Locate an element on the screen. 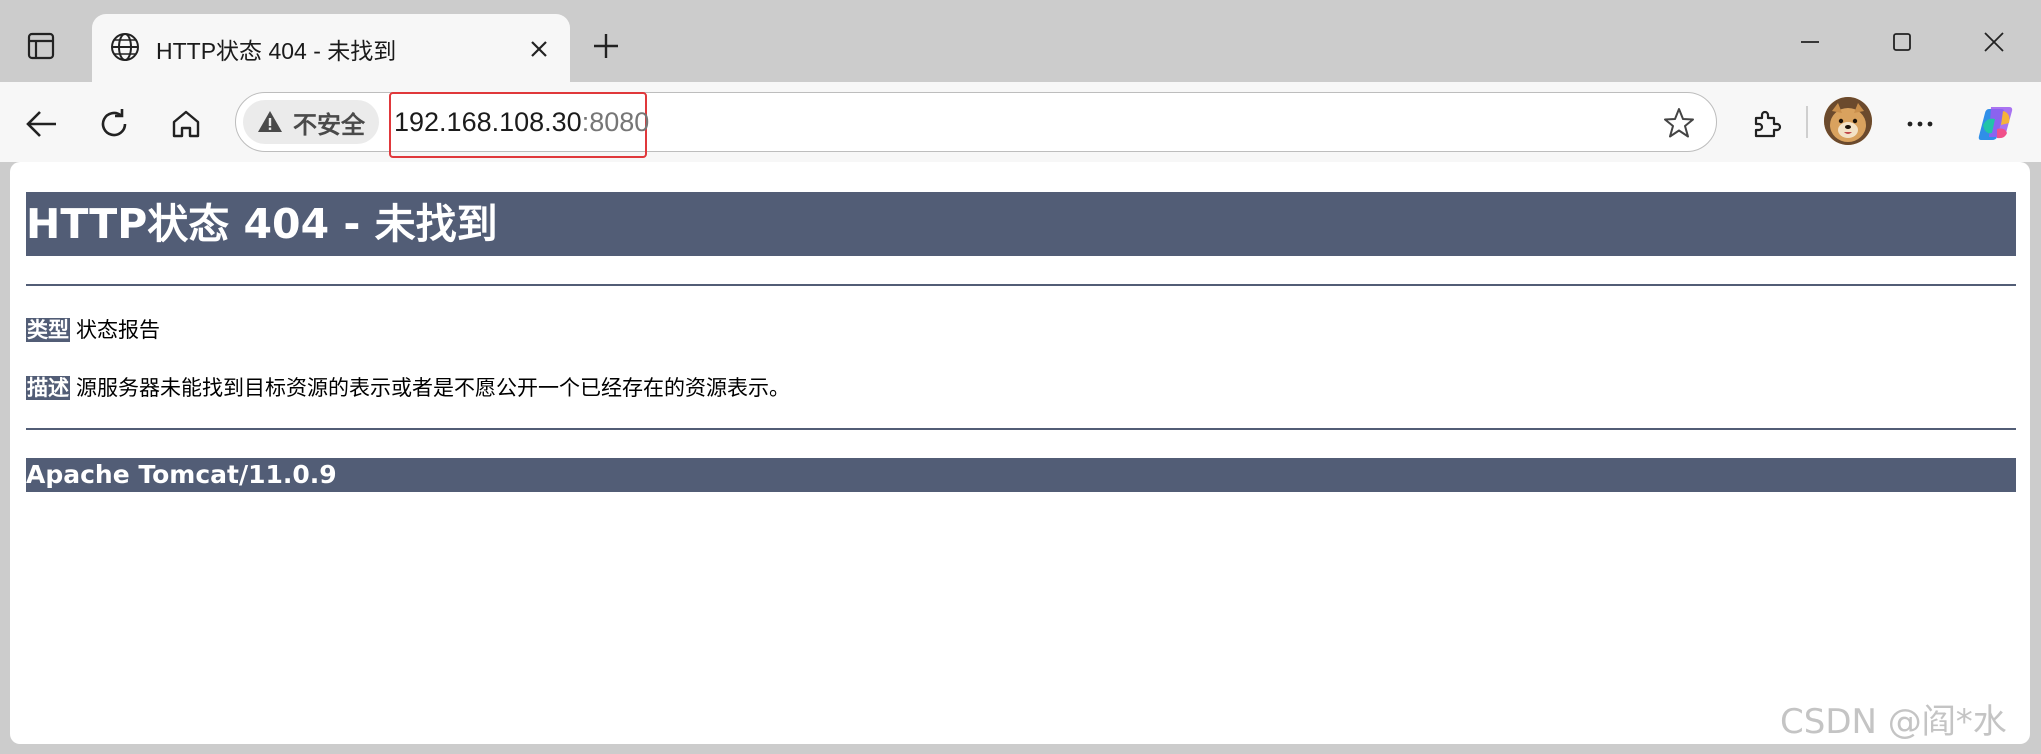 Image resolution: width=2041 pixels, height=754 pixels. type-value: 状态报告 is located at coordinates (118, 330).